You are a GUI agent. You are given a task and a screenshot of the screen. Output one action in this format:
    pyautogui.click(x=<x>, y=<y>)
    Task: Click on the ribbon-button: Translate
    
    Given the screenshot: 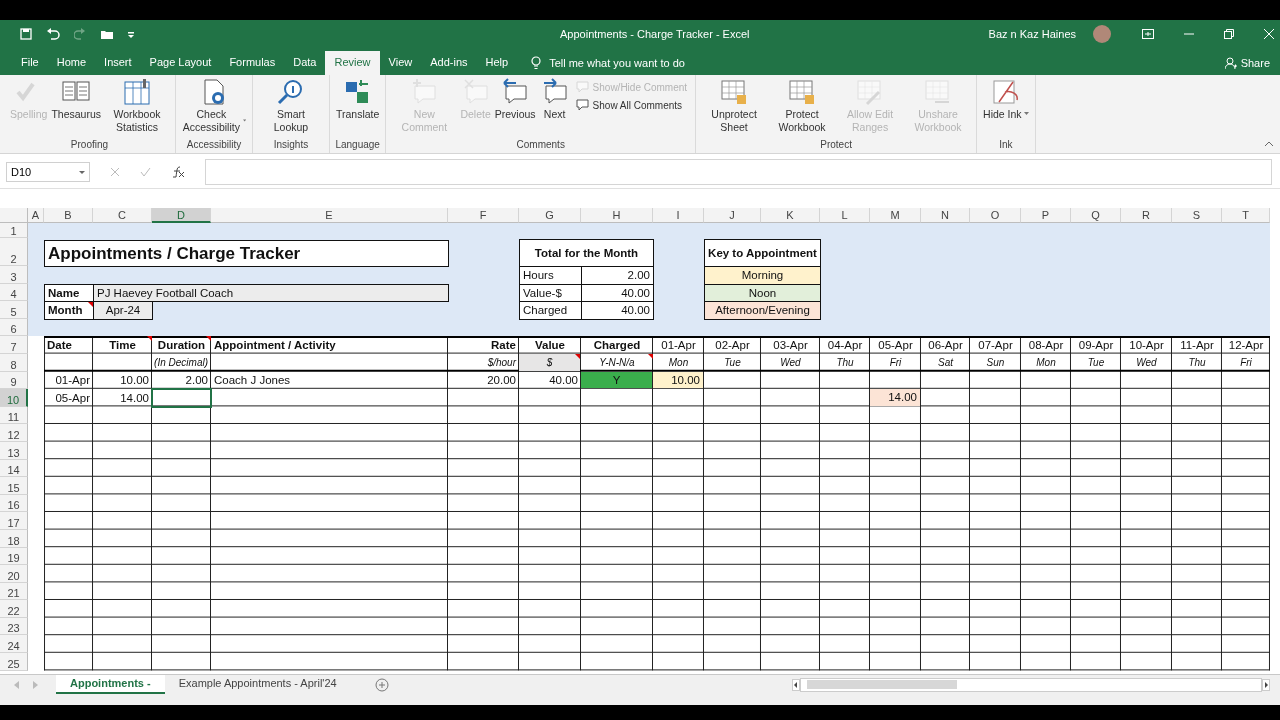 What is the action you would take?
    pyautogui.click(x=358, y=99)
    